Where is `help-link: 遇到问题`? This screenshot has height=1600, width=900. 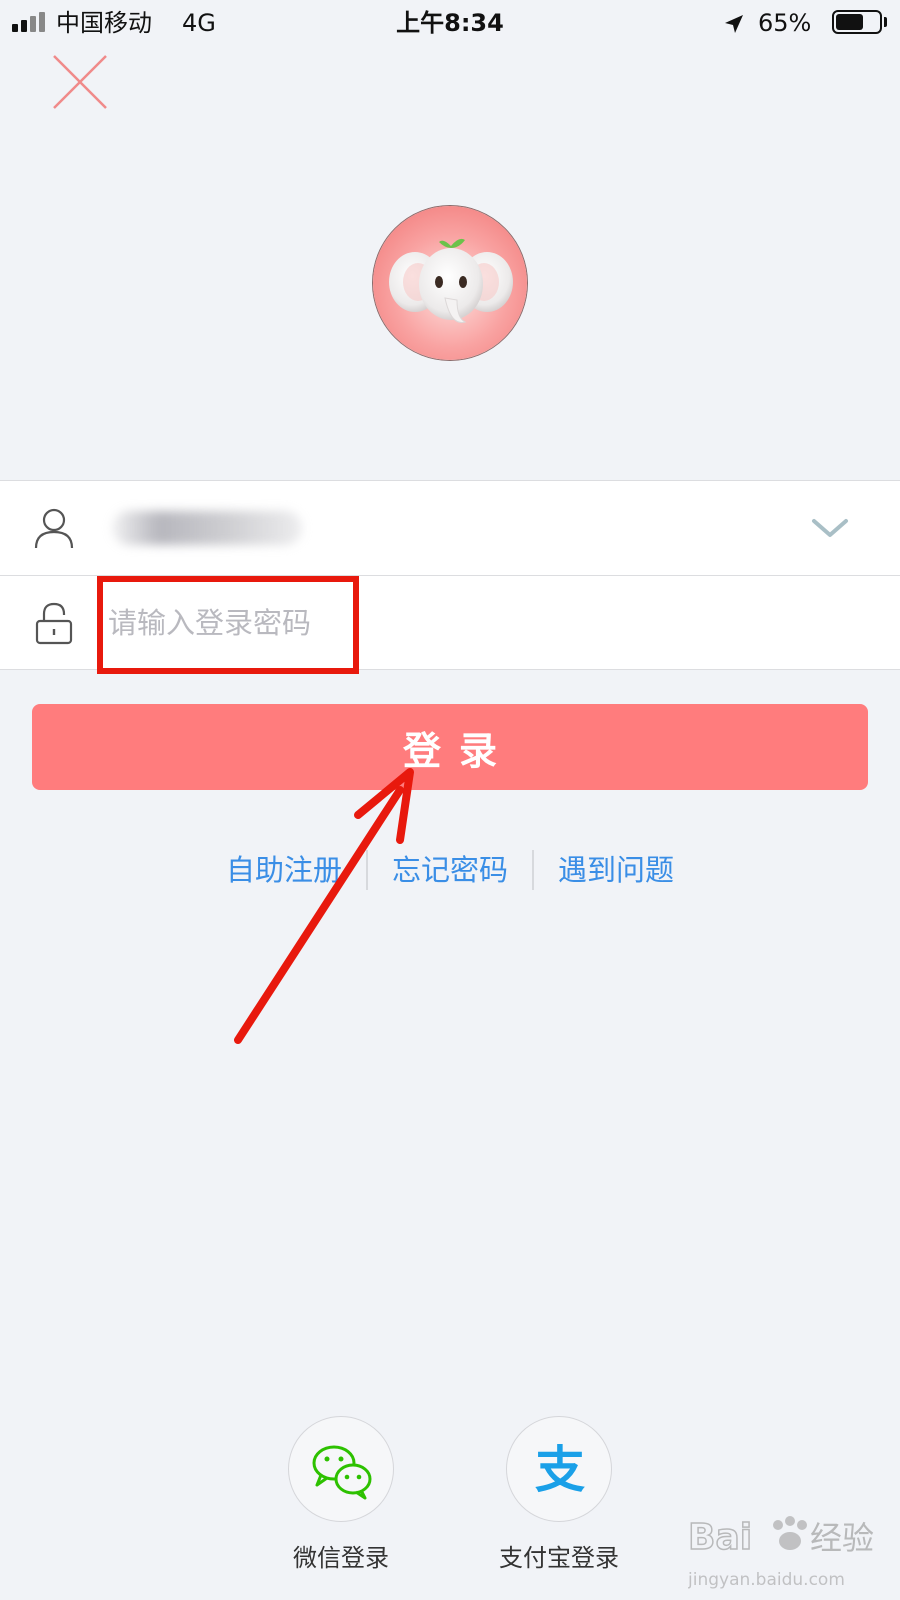 help-link: 遇到问题 is located at coordinates (616, 870).